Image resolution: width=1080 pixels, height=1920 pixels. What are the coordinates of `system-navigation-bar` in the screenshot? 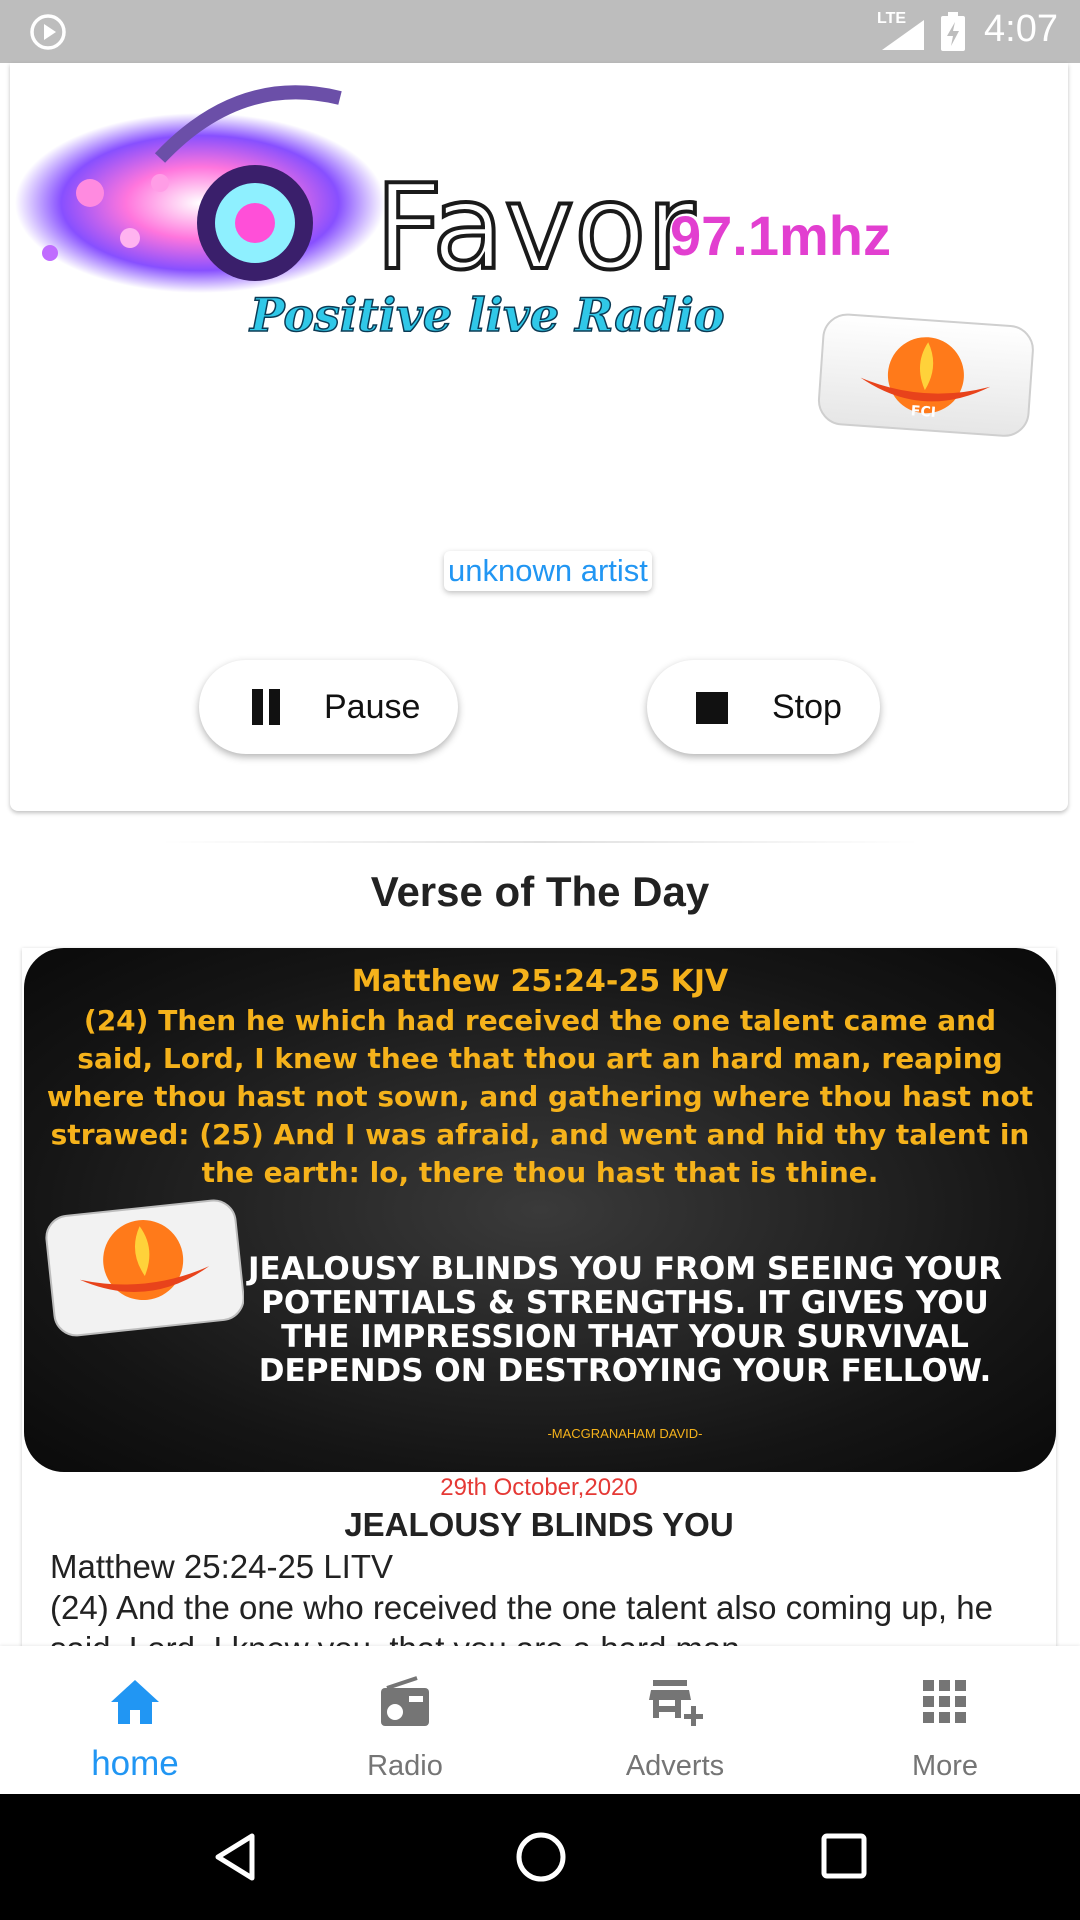 It's located at (540, 1857).